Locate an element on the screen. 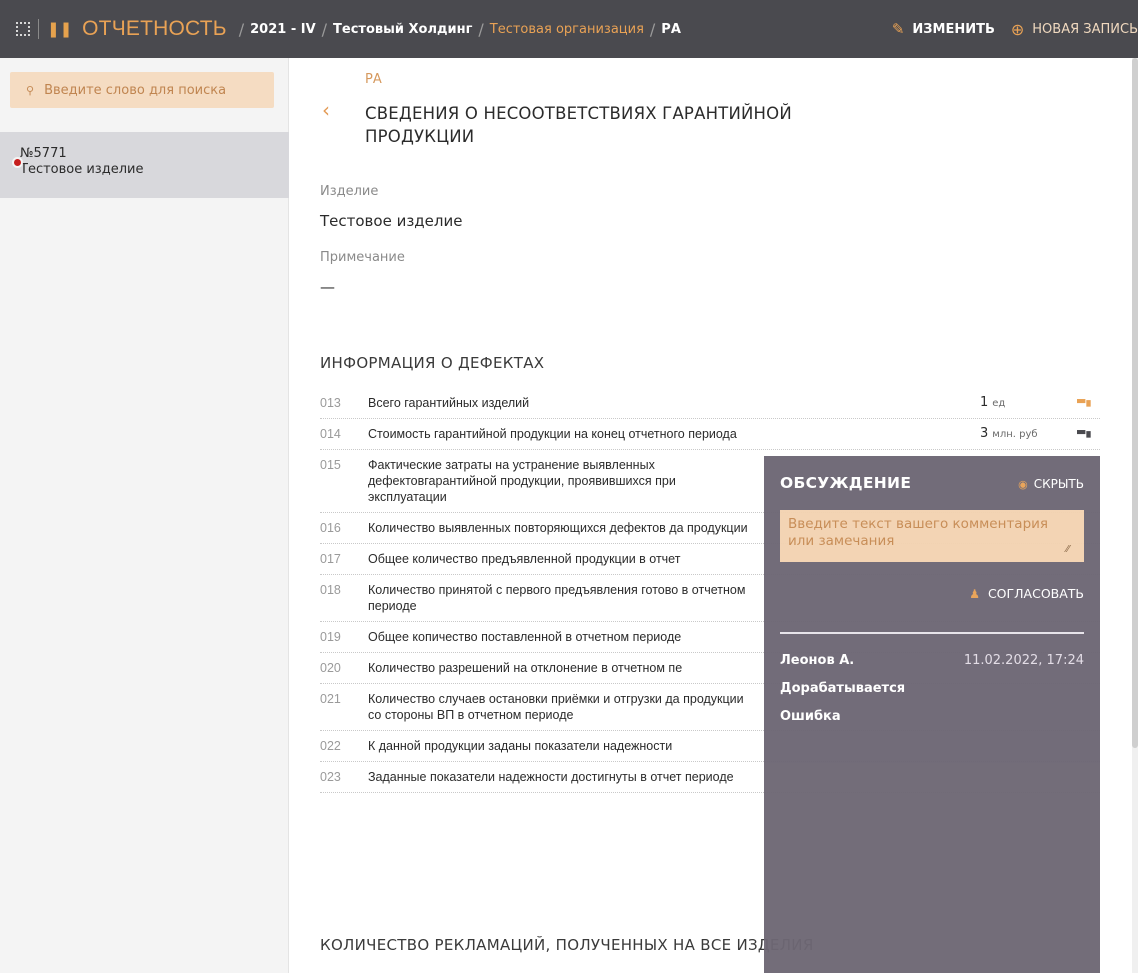 Image resolution: width=1138 pixels, height=973 pixels. expand-icon is located at coordinates (23, 29).